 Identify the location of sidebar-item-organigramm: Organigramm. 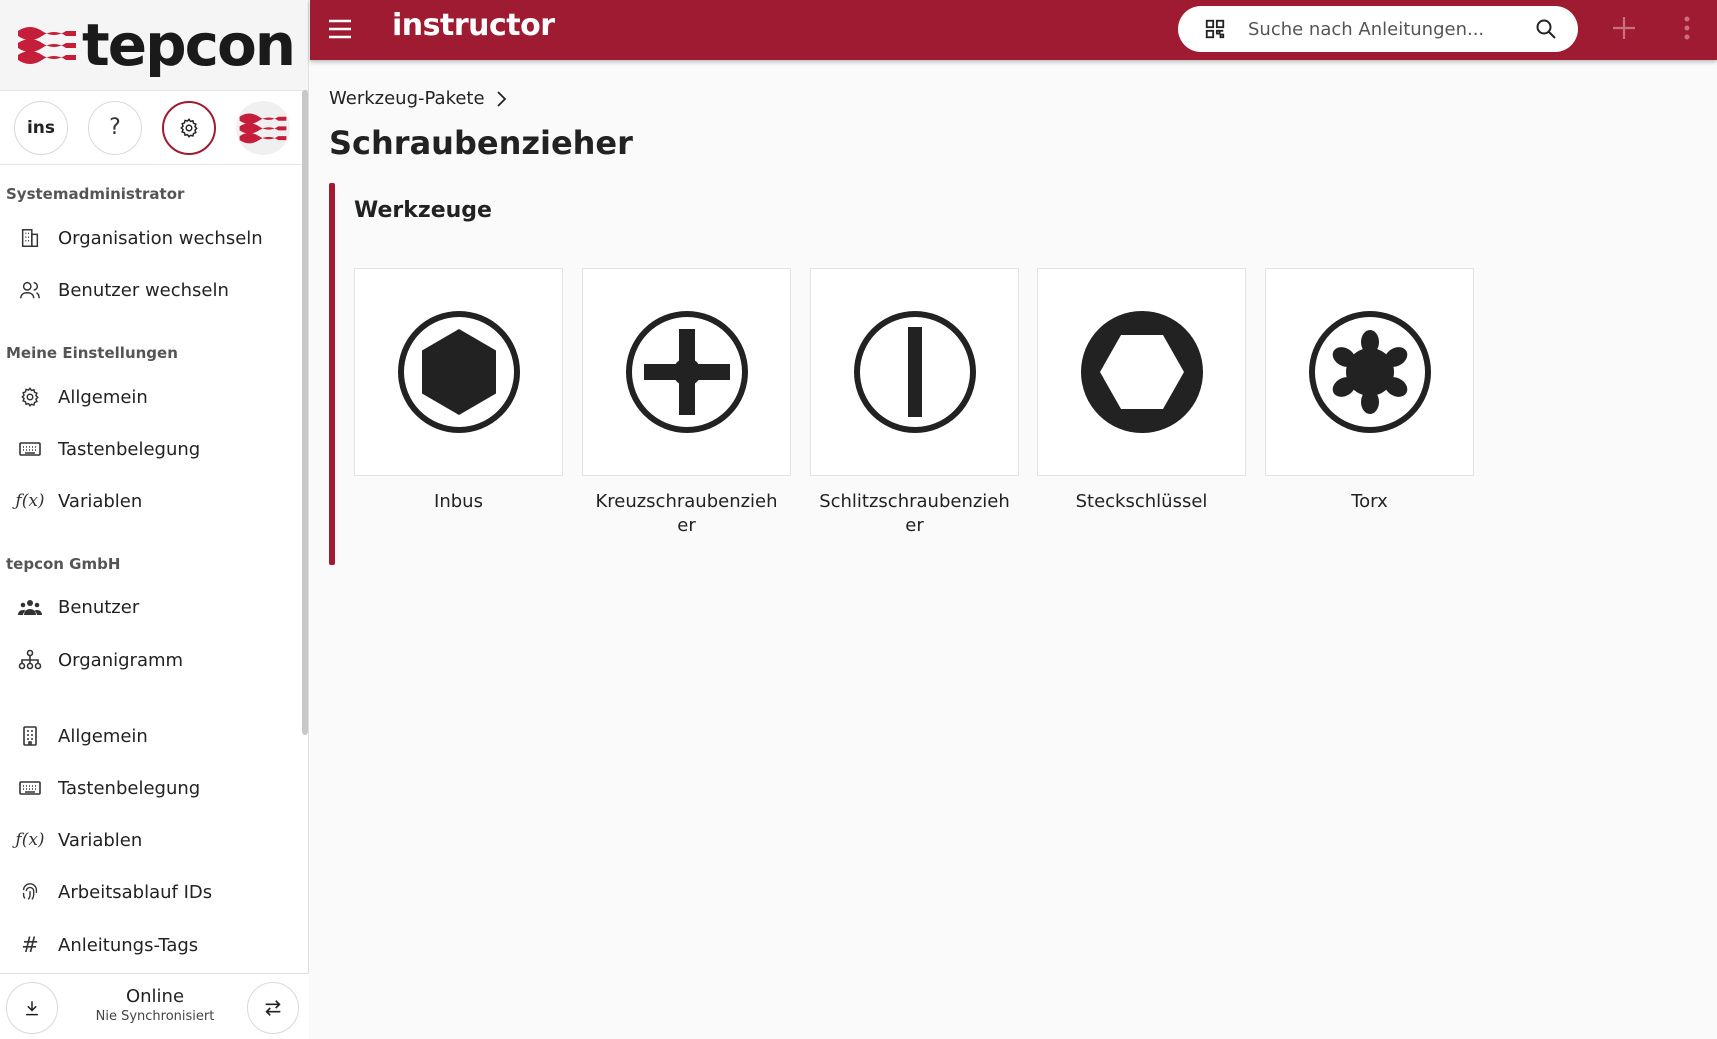
(150, 660).